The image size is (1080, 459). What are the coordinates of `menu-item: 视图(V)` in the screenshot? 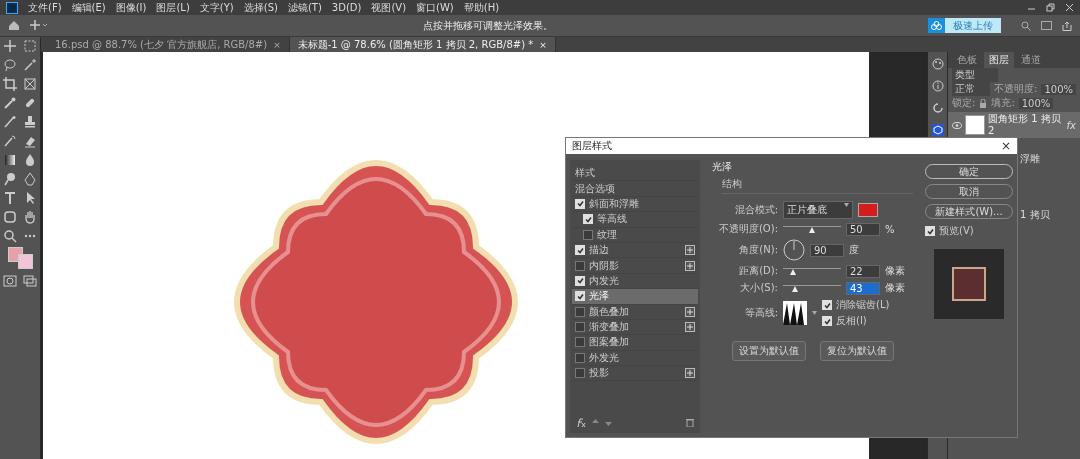 It's located at (389, 7).